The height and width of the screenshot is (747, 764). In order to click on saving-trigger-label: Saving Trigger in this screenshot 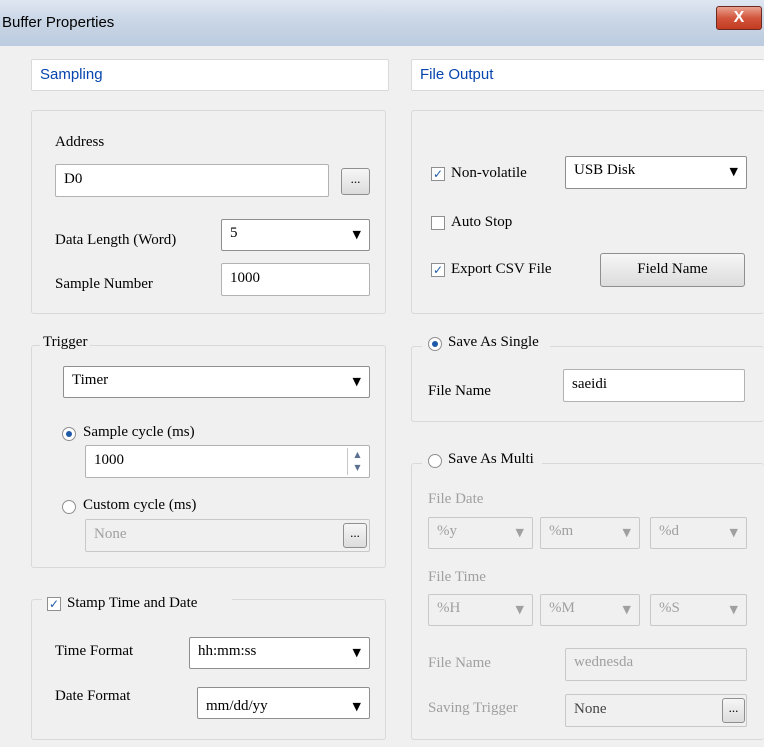, I will do `click(473, 708)`.